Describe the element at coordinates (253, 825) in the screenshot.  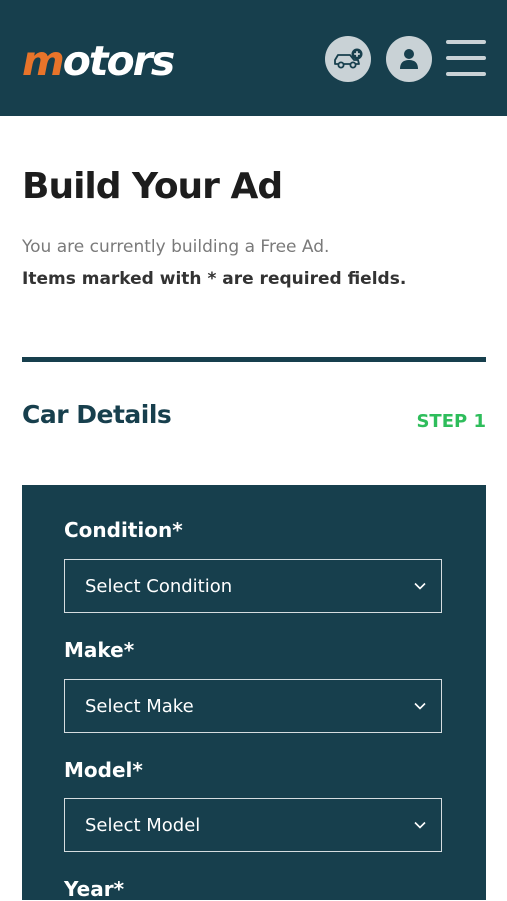
I see `model-select: Select Model` at that location.